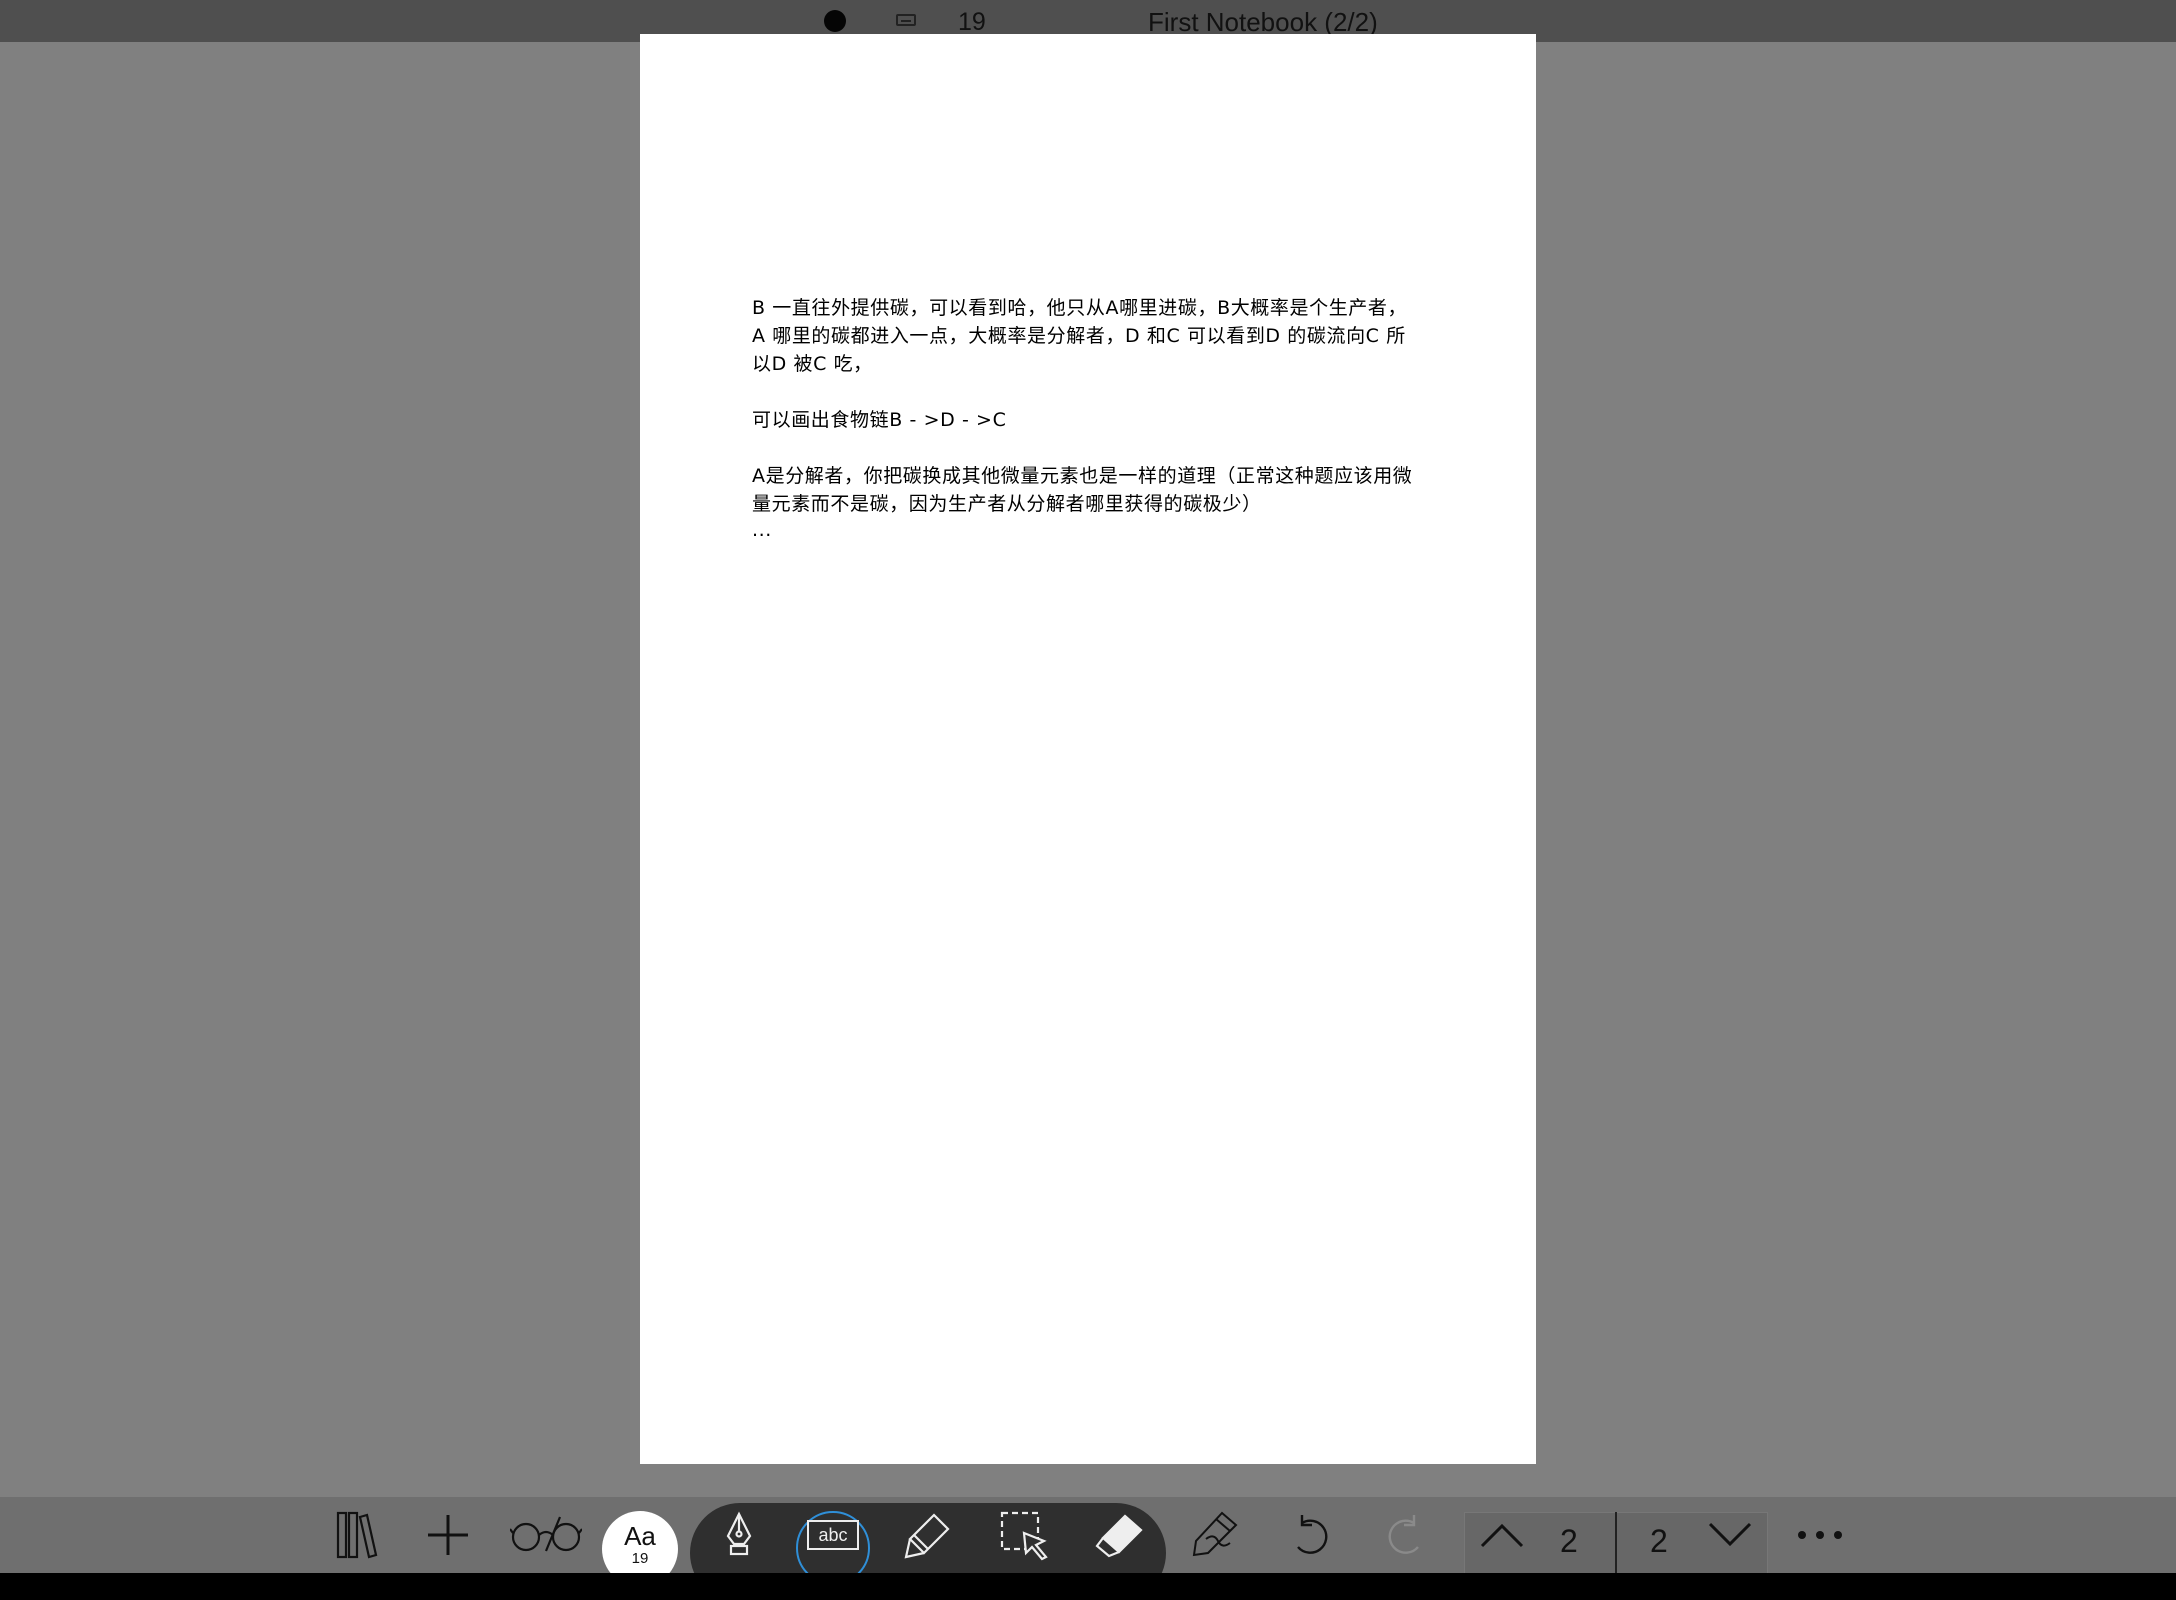 The width and height of the screenshot is (2176, 1600). What do you see at coordinates (1026, 1535) in the screenshot?
I see `lasso-select-icon` at bounding box center [1026, 1535].